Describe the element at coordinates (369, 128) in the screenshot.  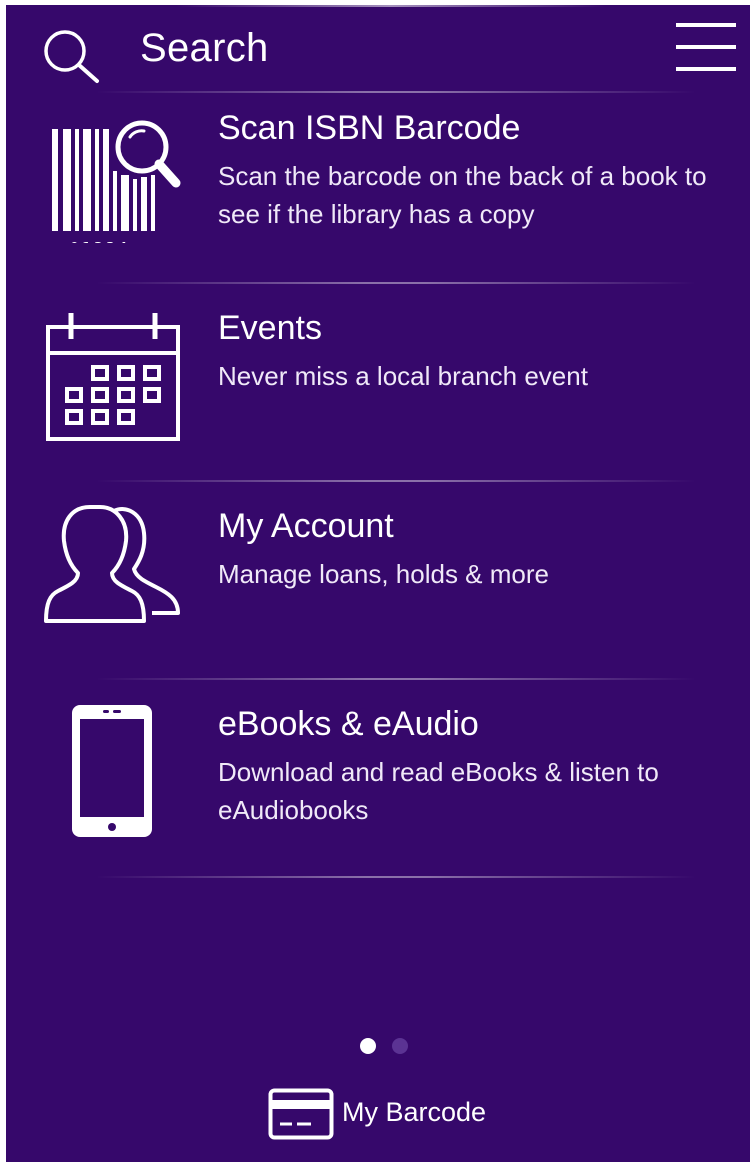
I see `menu-item-title: Scan ISBN Barcode` at that location.